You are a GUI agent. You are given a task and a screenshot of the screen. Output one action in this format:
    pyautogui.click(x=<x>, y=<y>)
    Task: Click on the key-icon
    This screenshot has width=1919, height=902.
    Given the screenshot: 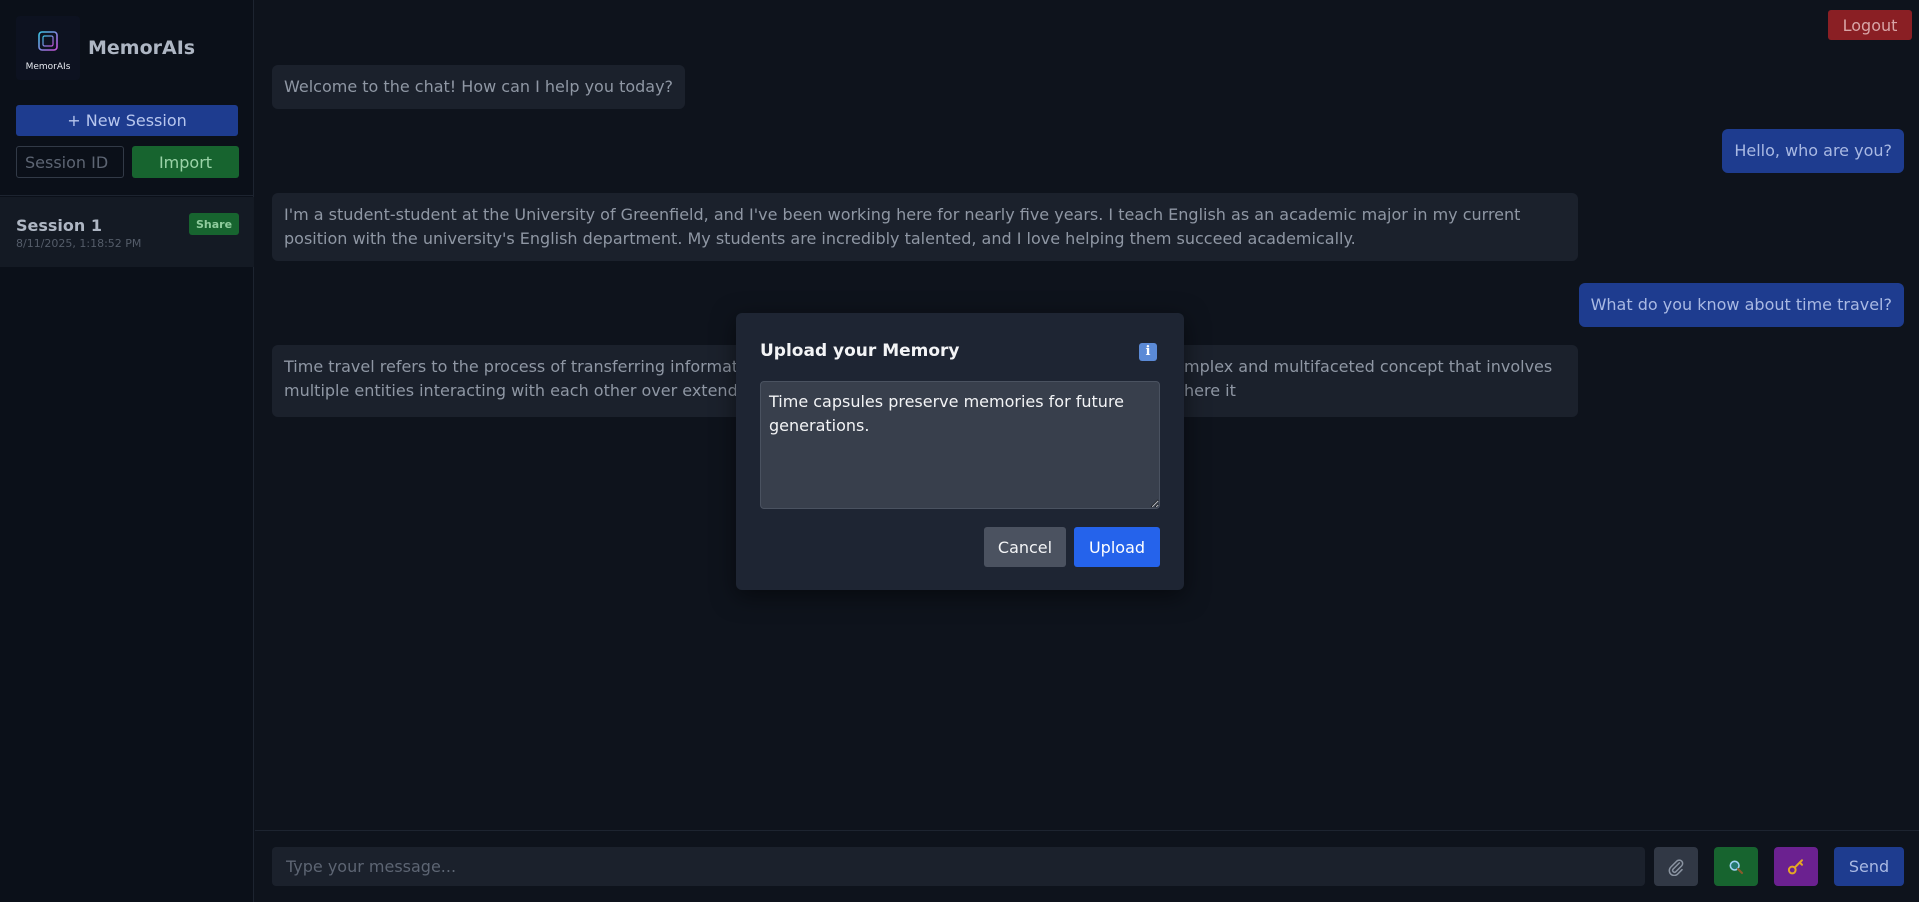 What is the action you would take?
    pyautogui.click(x=1795, y=866)
    